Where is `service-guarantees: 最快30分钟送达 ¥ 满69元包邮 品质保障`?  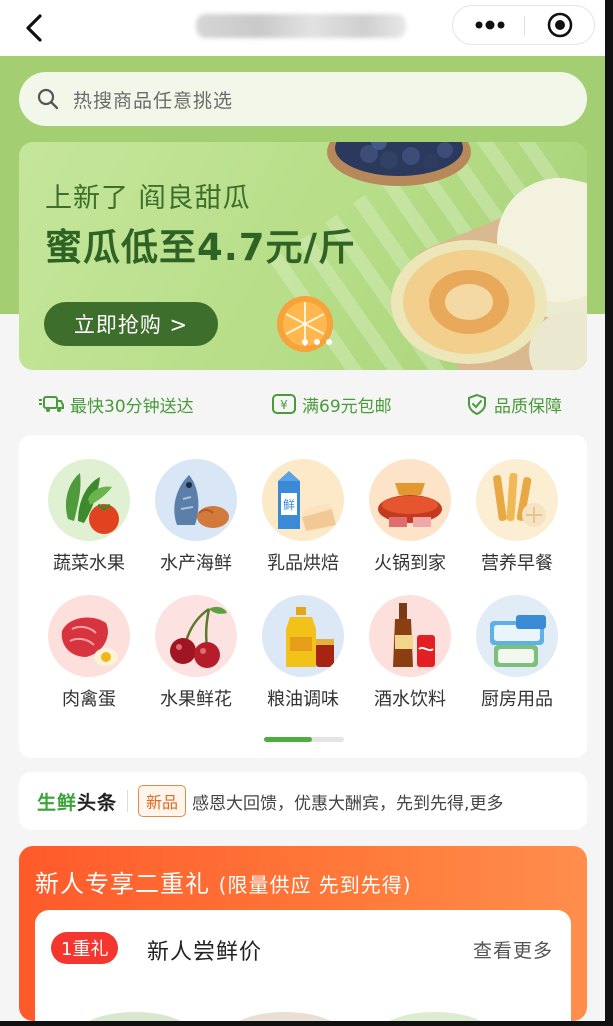 service-guarantees: 最快30分钟送达 ¥ 满69元包邮 品质保障 is located at coordinates (302, 404).